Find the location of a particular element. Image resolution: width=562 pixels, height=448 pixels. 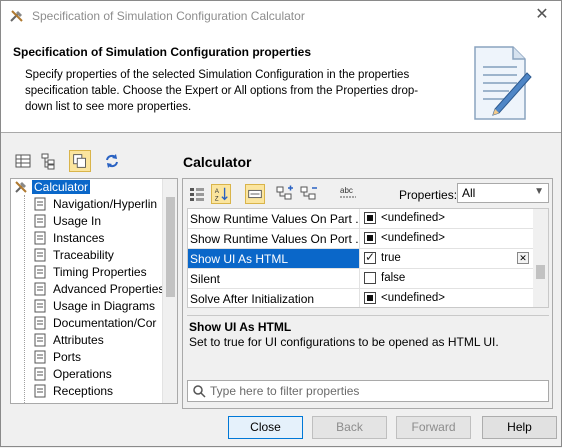

copy-icon is located at coordinates (80, 161).